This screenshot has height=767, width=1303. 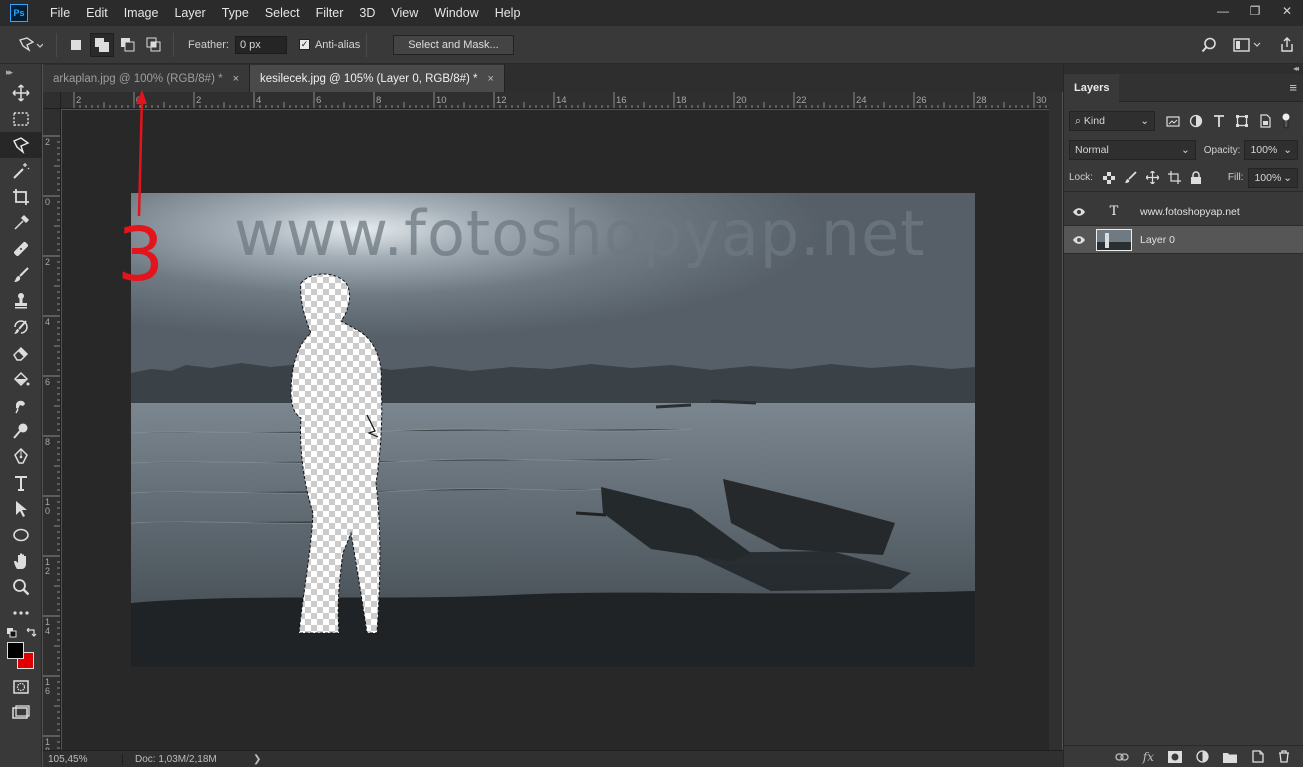 I want to click on healing-brush-tool, so click(x=21, y=249).